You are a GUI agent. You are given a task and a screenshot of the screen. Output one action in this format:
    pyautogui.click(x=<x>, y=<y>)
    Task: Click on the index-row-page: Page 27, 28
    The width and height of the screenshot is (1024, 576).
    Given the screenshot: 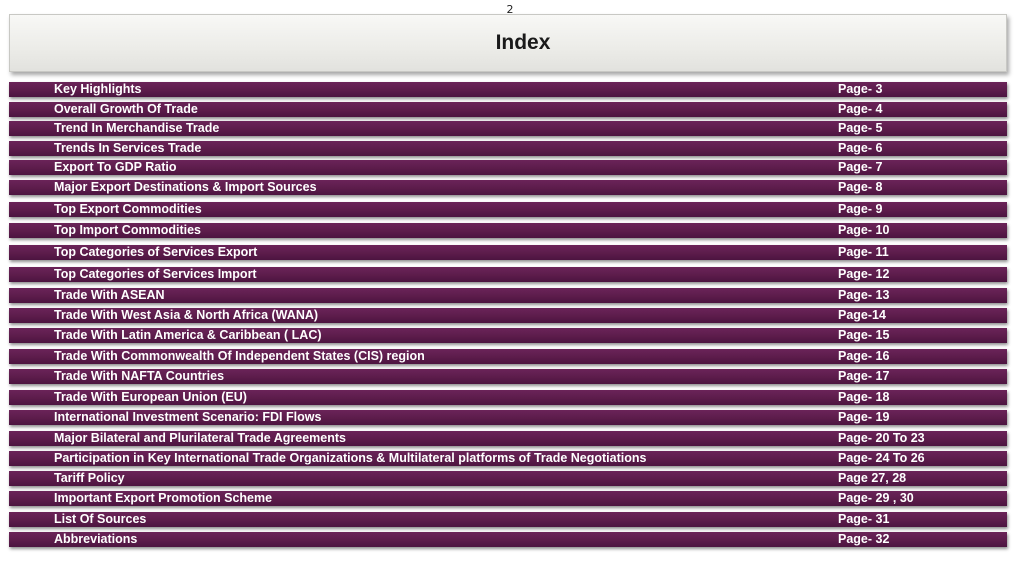 What is the action you would take?
    pyautogui.click(x=872, y=478)
    